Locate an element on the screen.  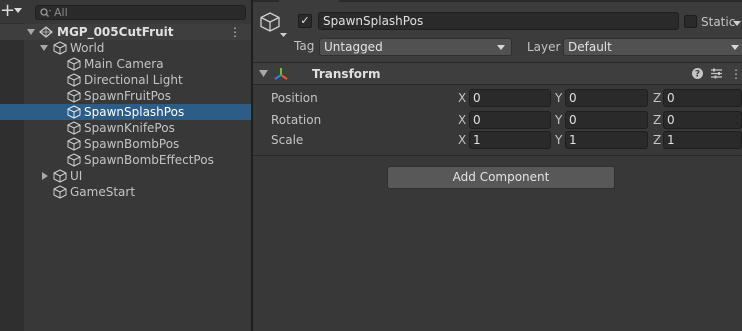
search-input is located at coordinates (147, 12).